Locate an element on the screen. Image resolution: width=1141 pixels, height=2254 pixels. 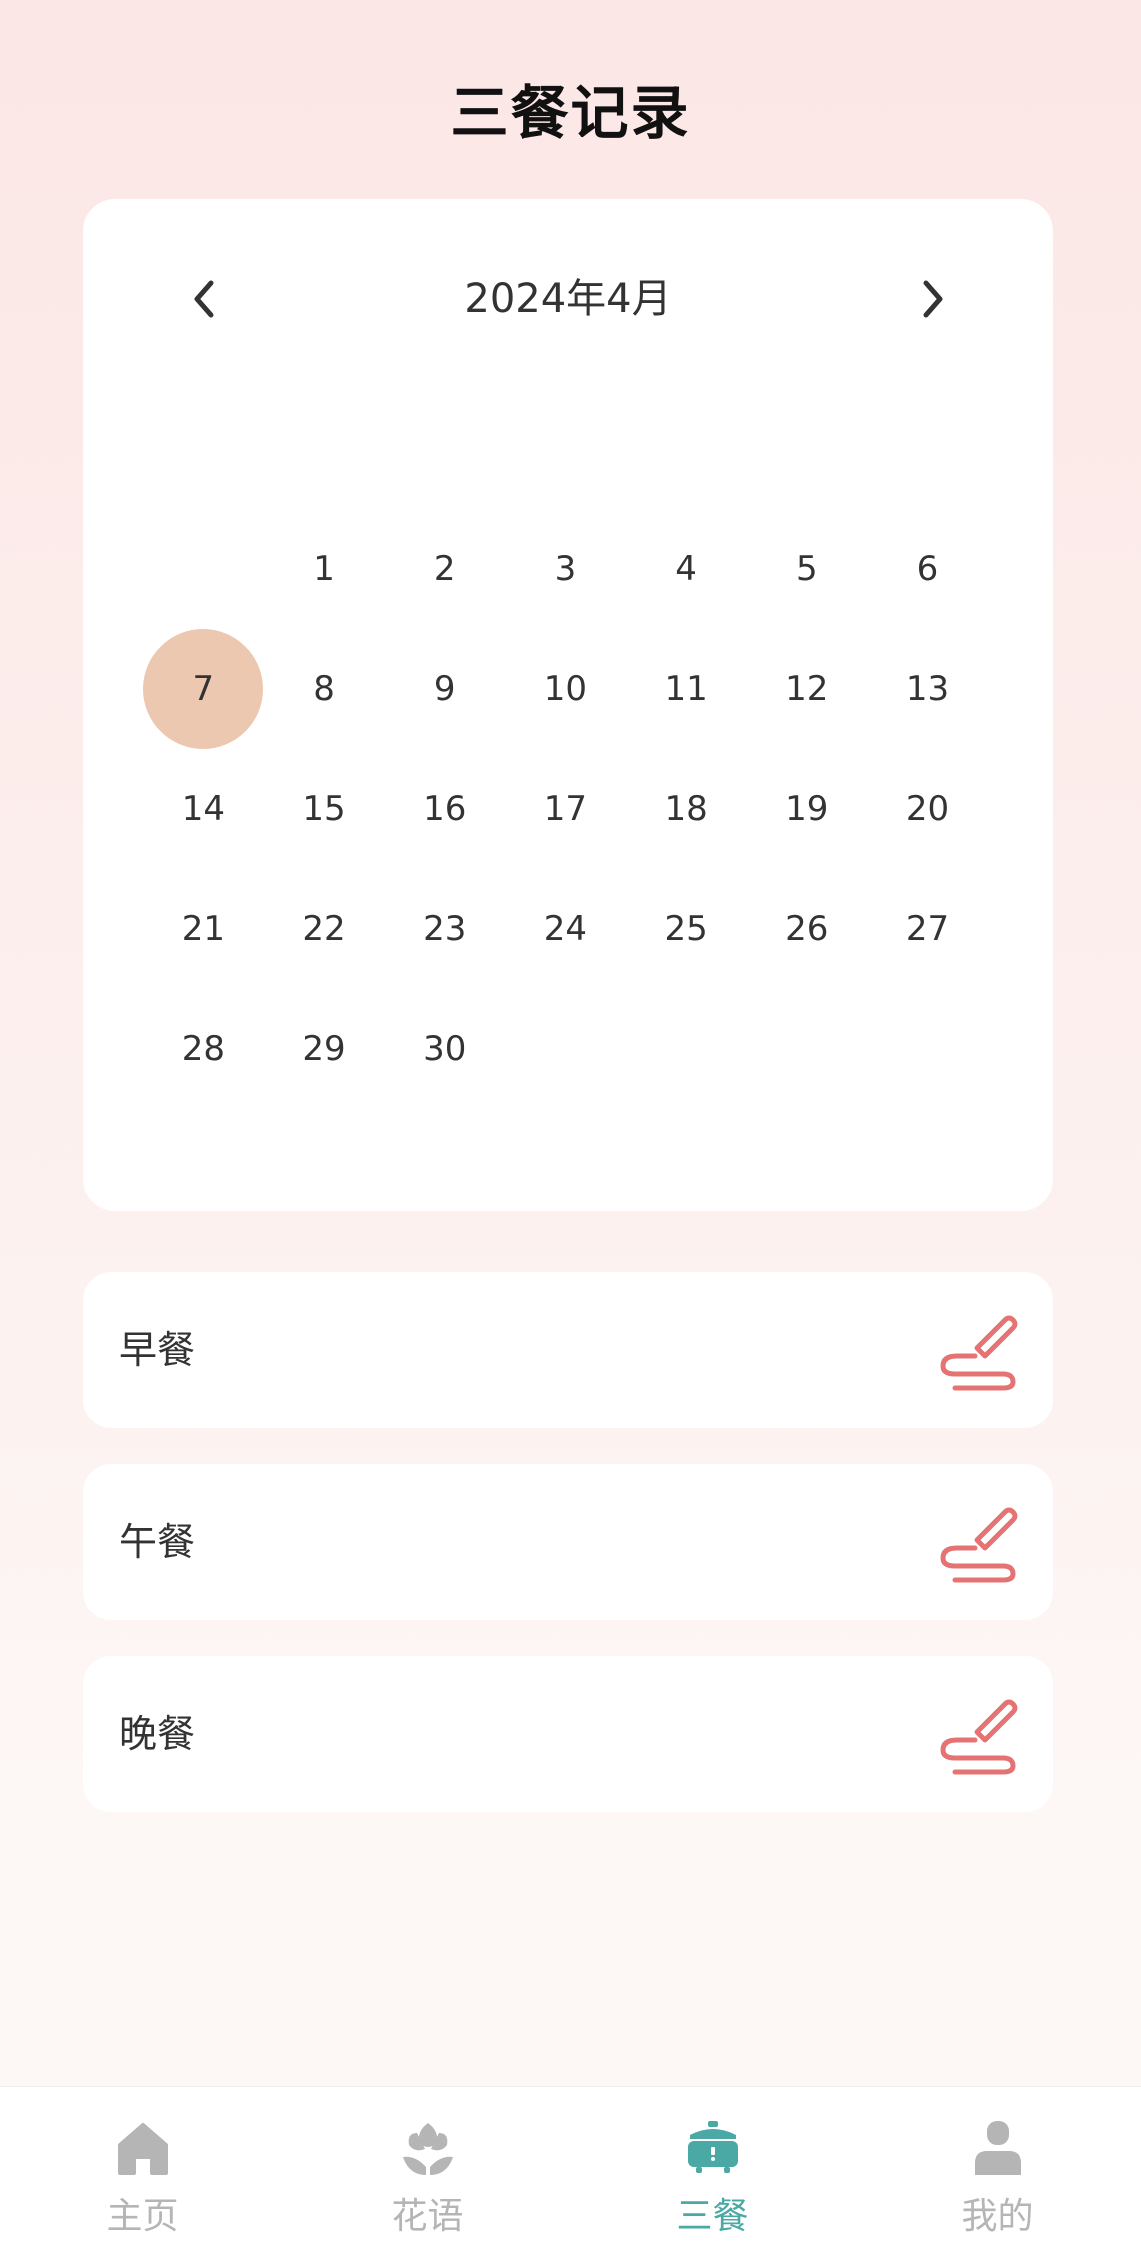
calendar-day: 26 is located at coordinates (806, 929).